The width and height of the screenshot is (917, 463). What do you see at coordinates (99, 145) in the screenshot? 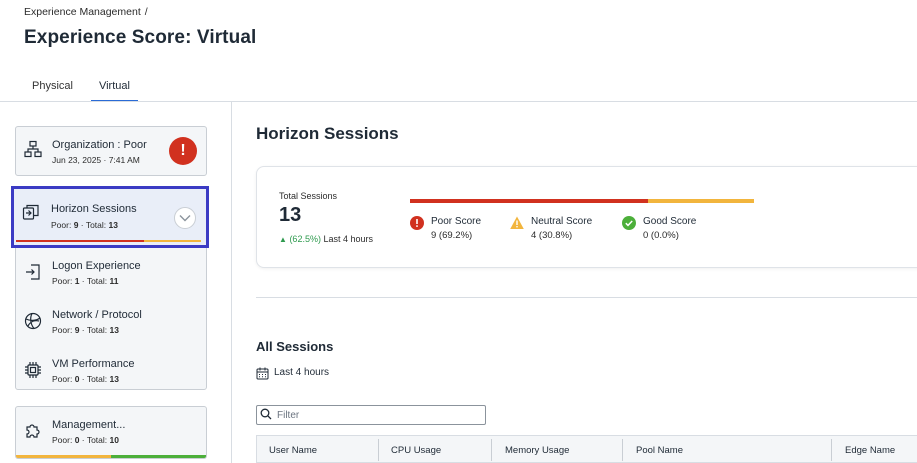
I see `organization-title: Organization : Poor` at bounding box center [99, 145].